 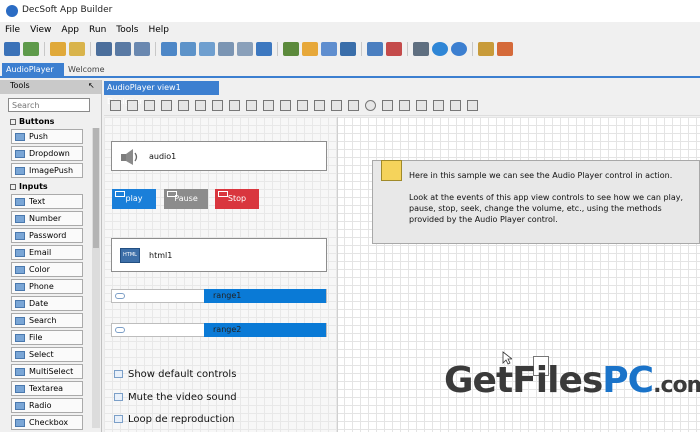 What do you see at coordinates (329, 49) in the screenshot?
I see `app-properties-icon` at bounding box center [329, 49].